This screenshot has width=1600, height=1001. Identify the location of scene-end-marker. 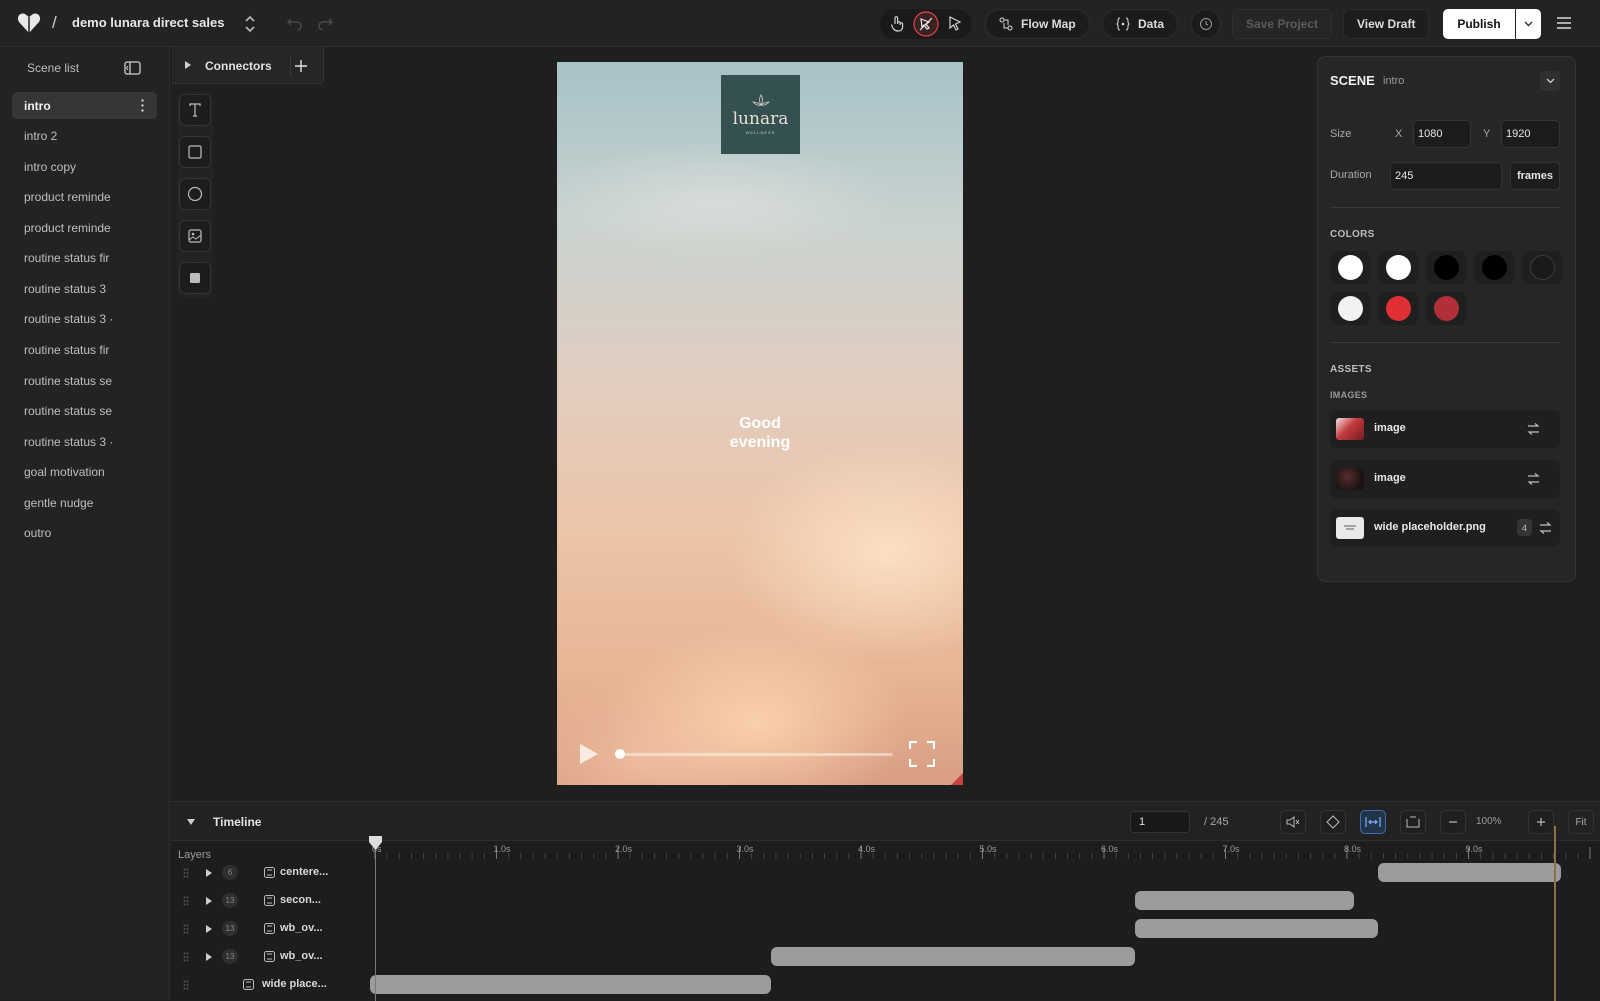
(1555, 913).